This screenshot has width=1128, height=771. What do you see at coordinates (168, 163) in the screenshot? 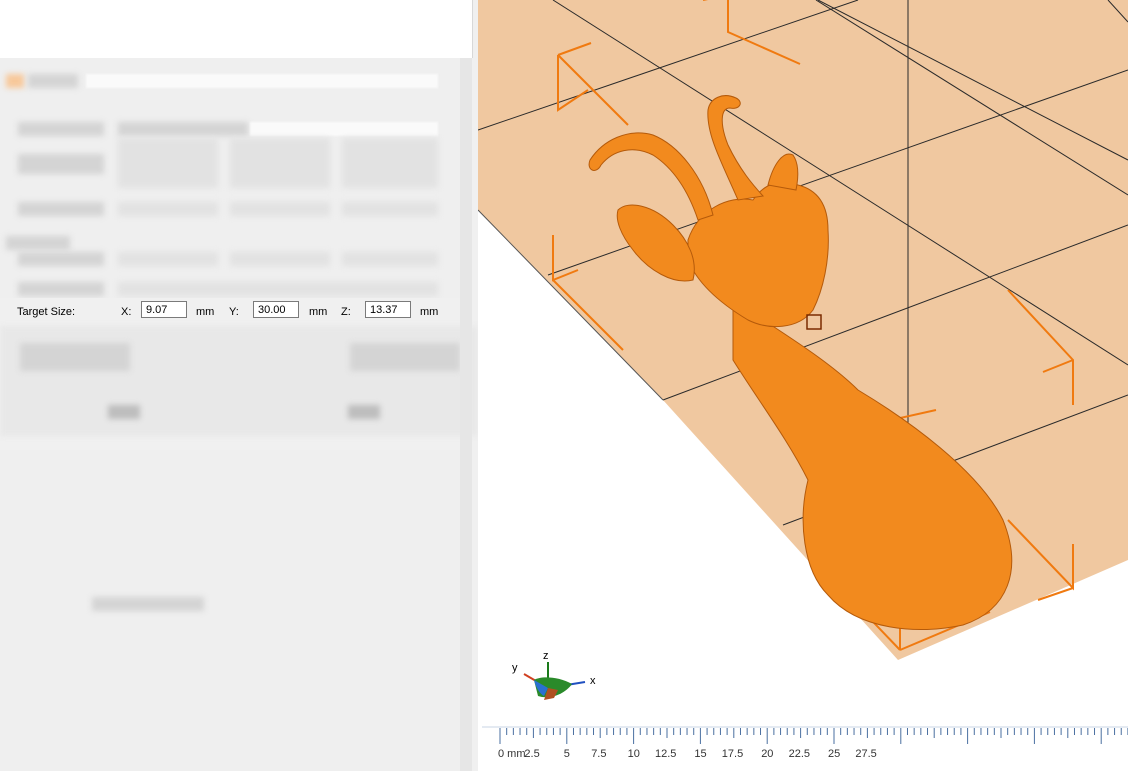
I see `blur-block-2a` at bounding box center [168, 163].